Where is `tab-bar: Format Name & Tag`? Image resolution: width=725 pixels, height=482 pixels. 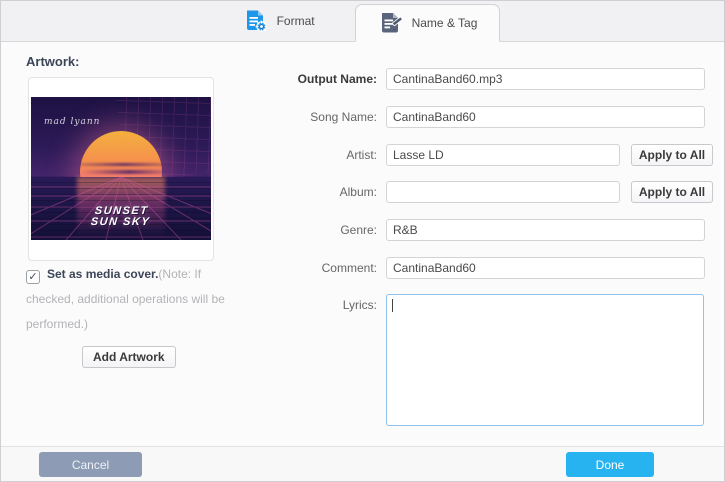
tab-bar: Format Name & Tag is located at coordinates (362, 21).